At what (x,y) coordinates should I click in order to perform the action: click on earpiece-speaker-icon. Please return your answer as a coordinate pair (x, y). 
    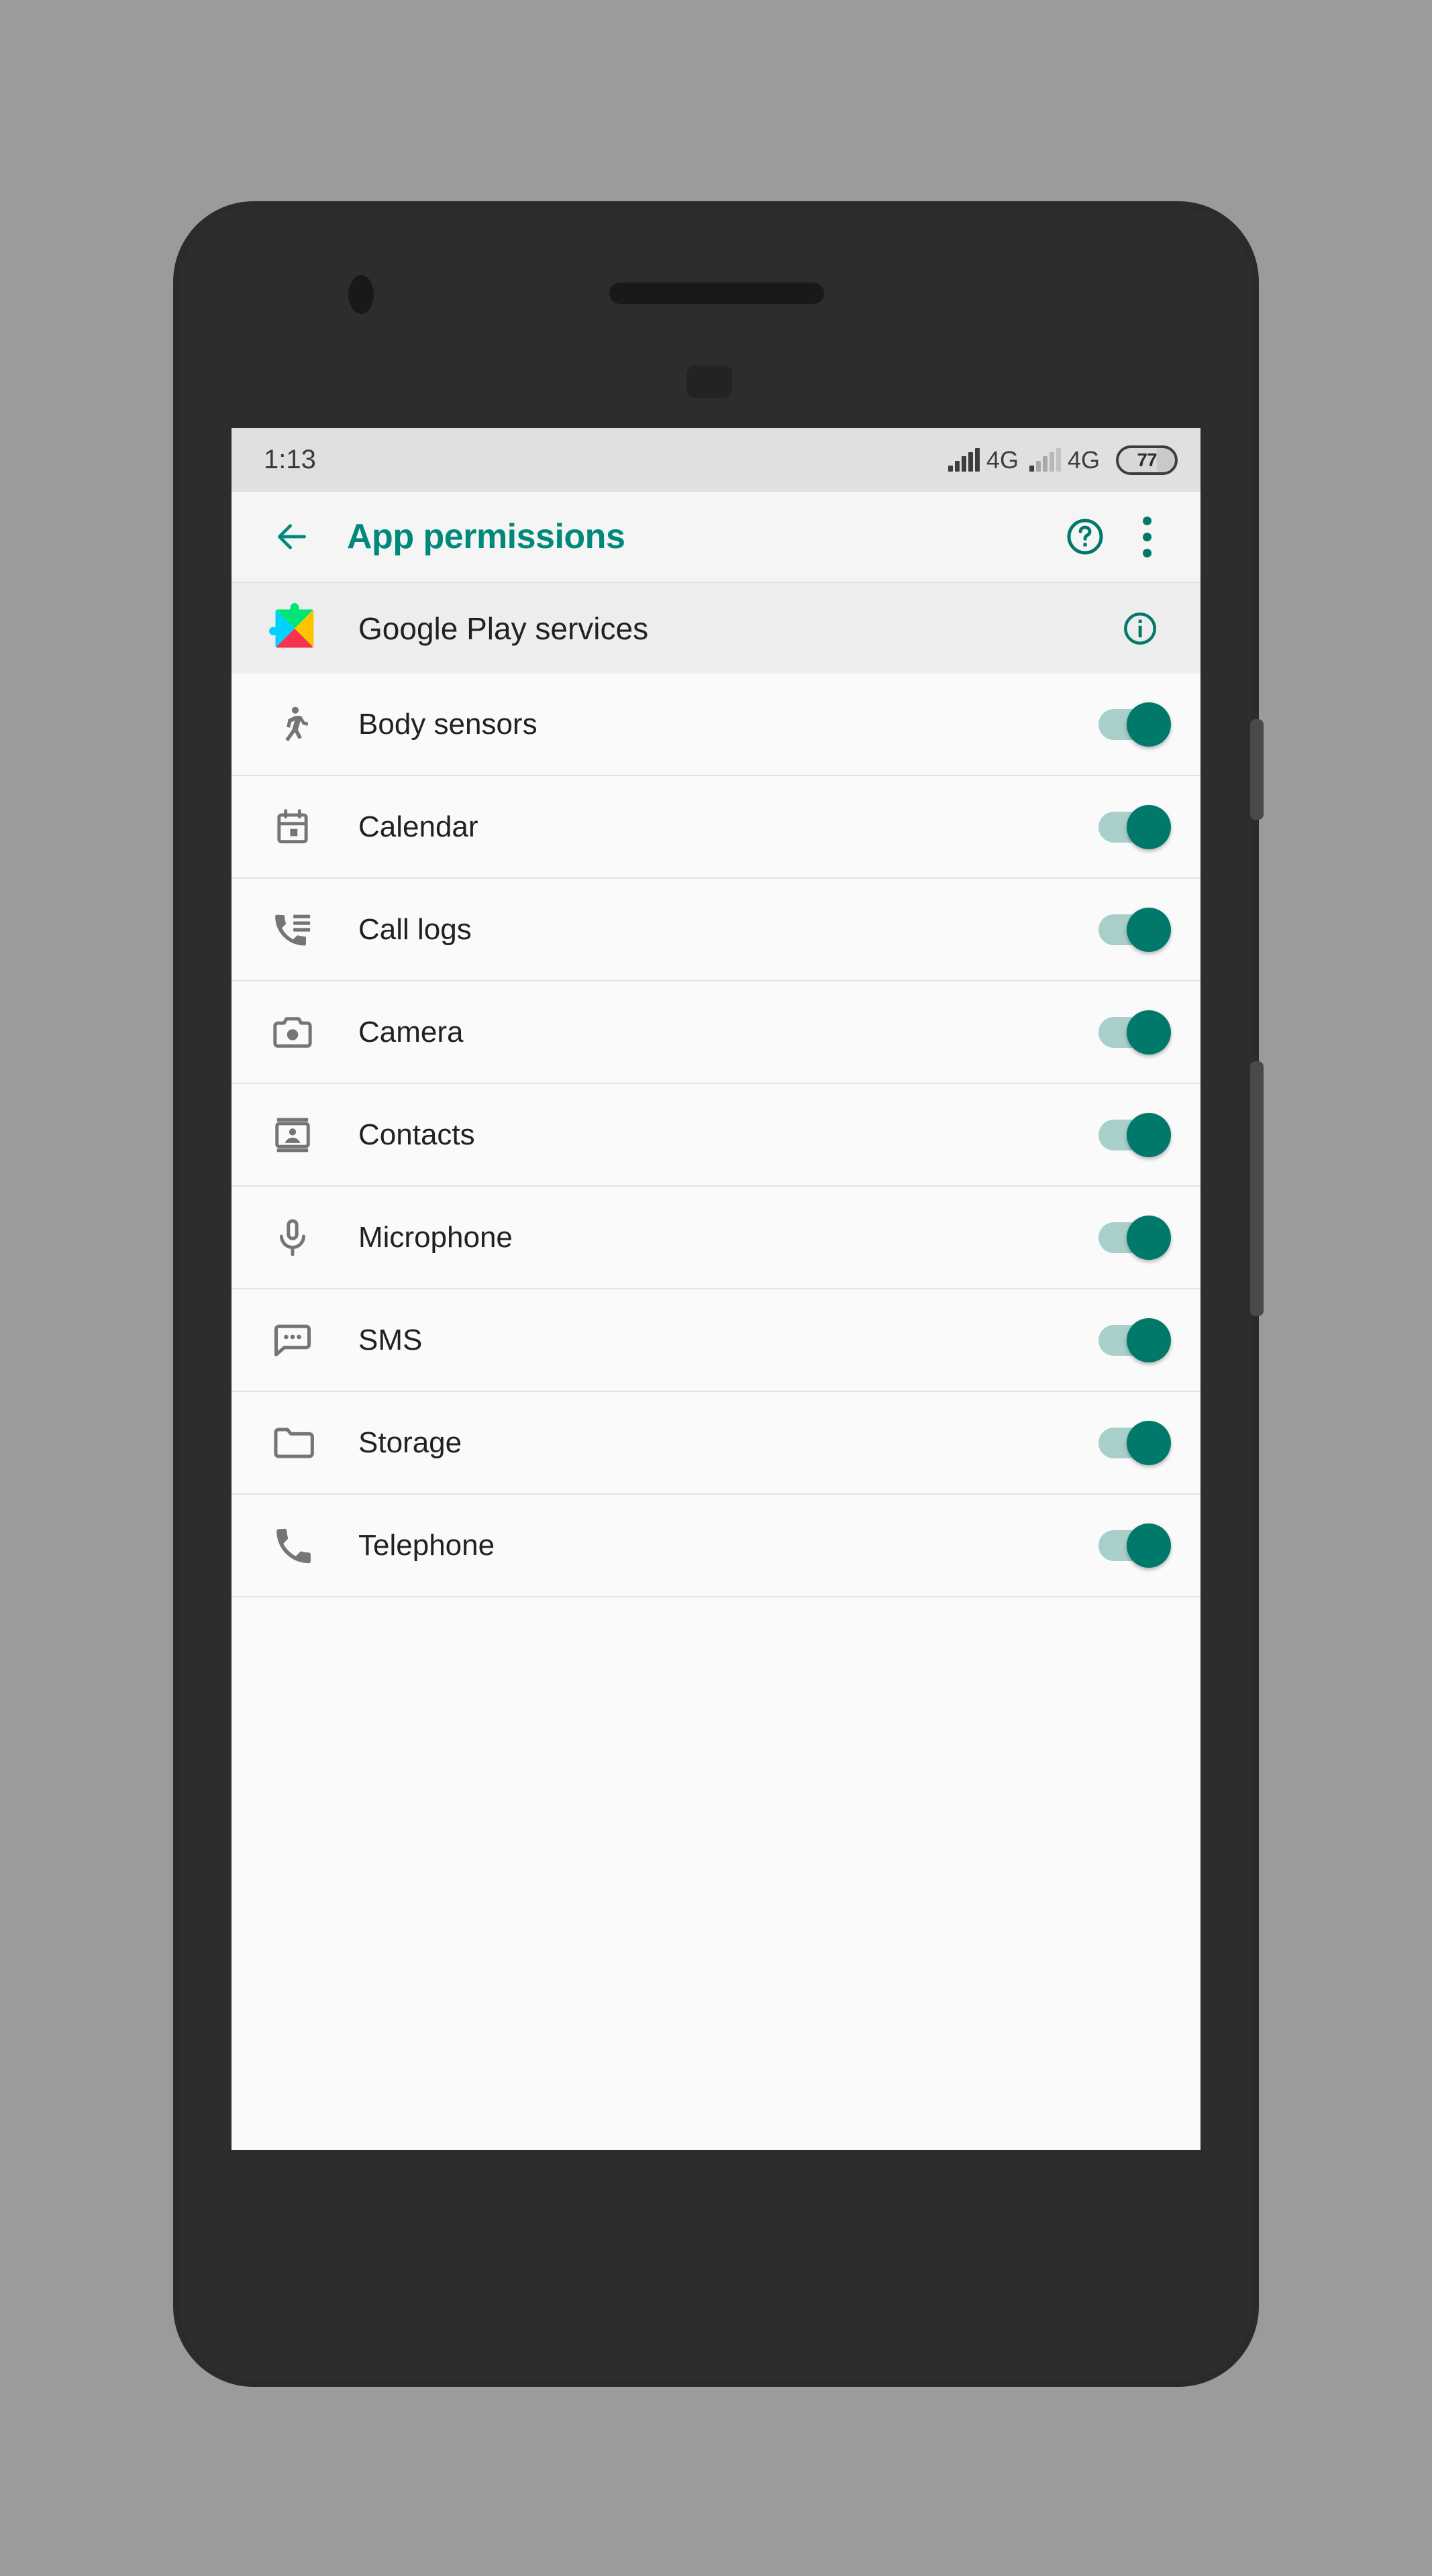
    Looking at the image, I should click on (716, 293).